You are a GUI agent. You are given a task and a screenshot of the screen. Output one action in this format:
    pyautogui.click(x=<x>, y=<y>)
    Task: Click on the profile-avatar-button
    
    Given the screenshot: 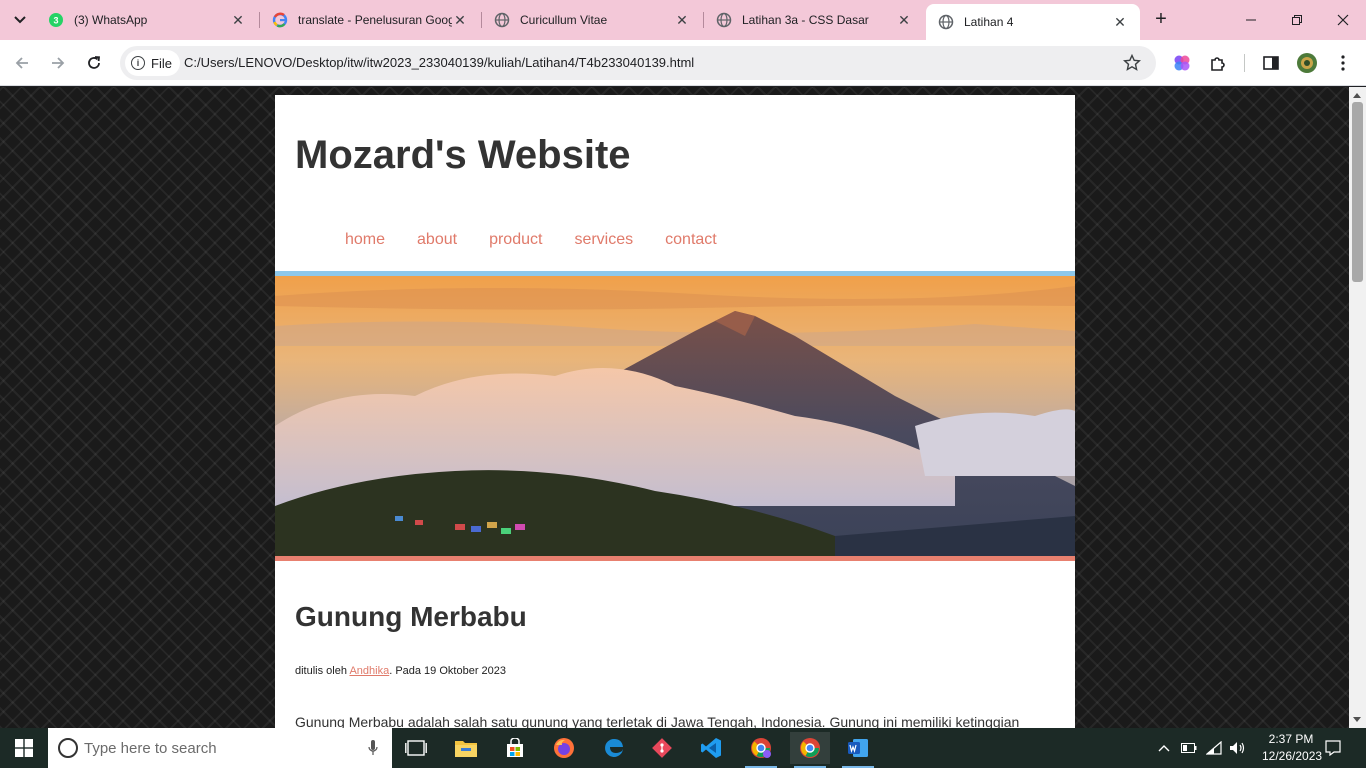 What is the action you would take?
    pyautogui.click(x=1307, y=63)
    